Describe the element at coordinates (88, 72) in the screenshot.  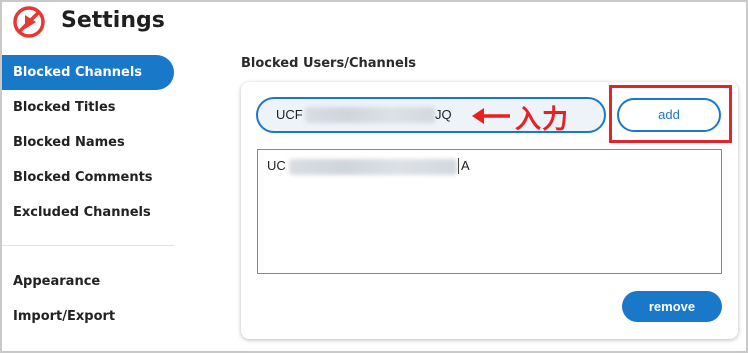
I see `sidebar-item-blocked-channels: Blocked Channels` at that location.